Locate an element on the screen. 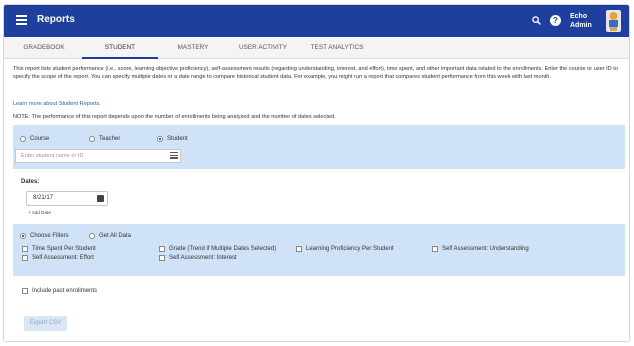 The width and height of the screenshot is (634, 346). calendar-icon is located at coordinates (100, 198).